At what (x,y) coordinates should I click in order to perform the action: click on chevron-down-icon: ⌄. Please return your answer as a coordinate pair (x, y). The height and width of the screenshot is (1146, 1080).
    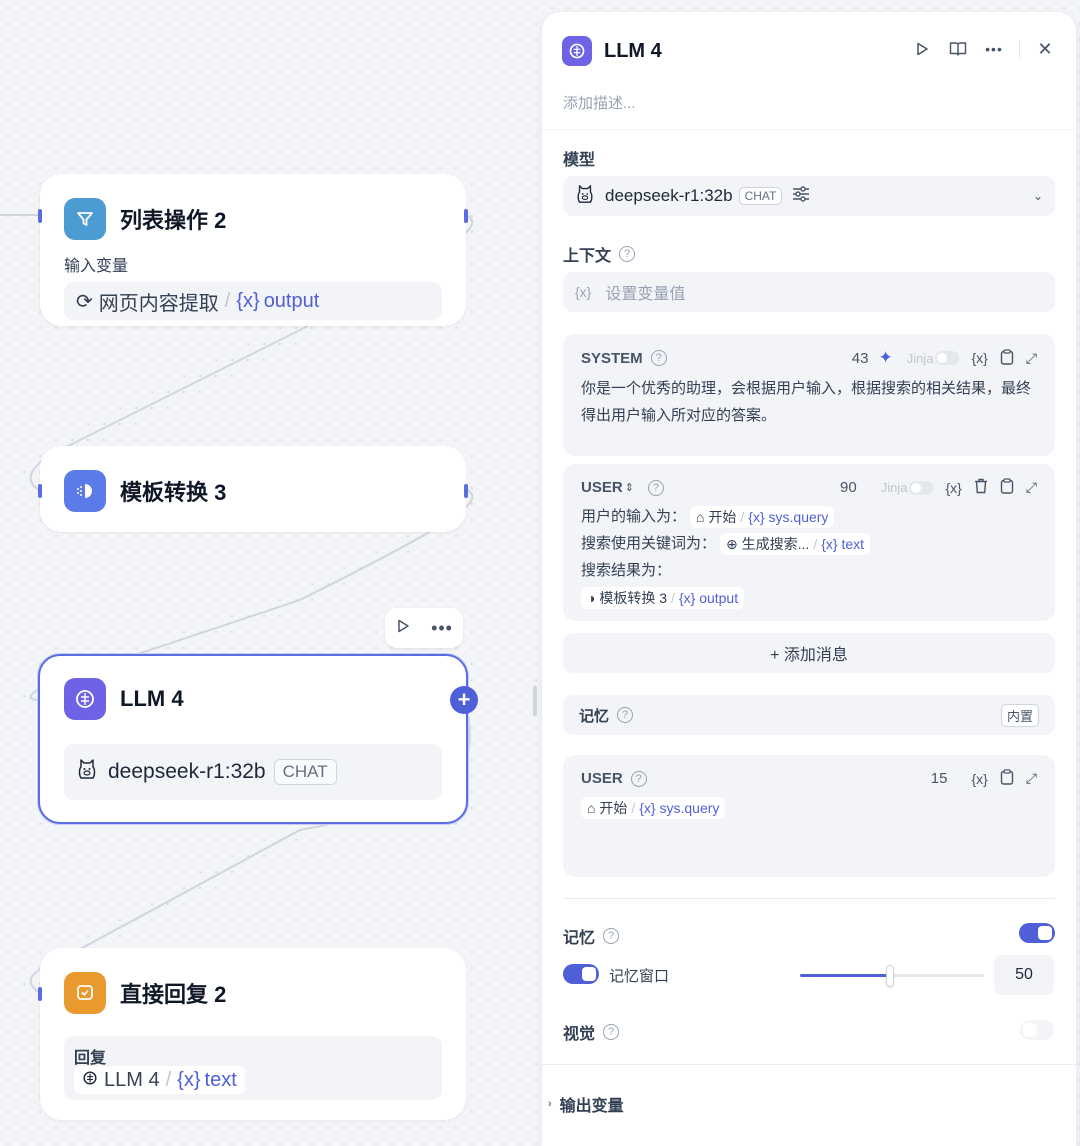
    Looking at the image, I should click on (1037, 196).